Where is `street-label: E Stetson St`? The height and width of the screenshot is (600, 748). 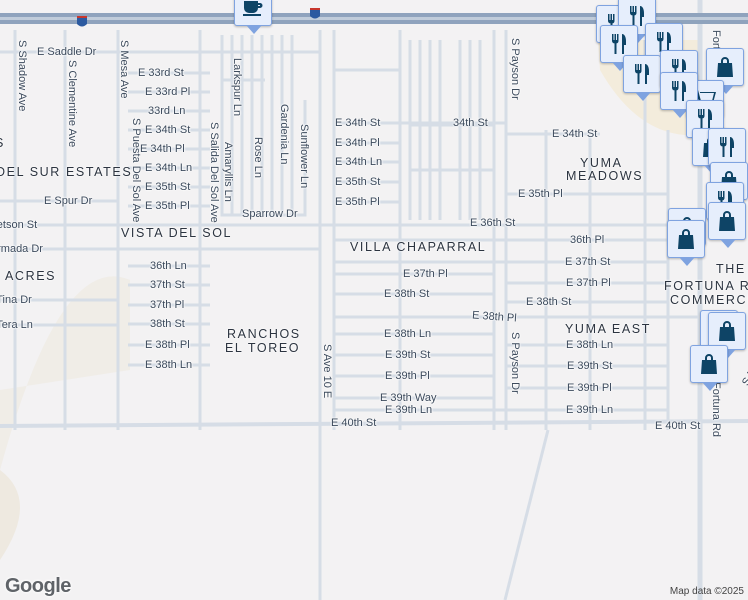 street-label: E Stetson St is located at coordinates (19, 225).